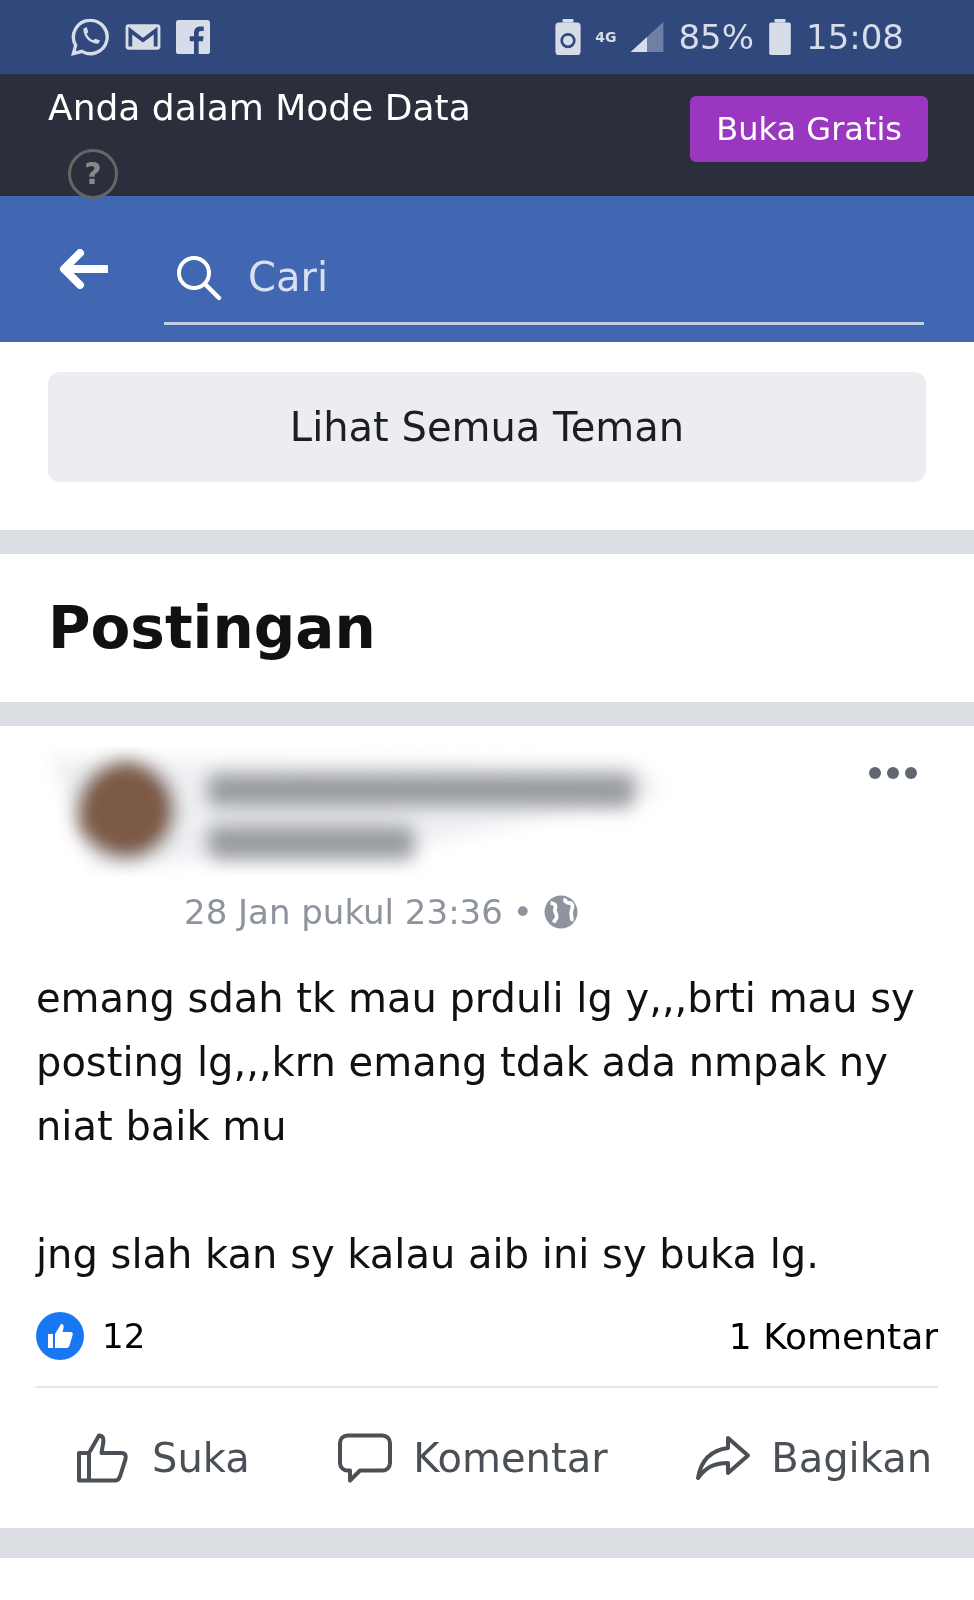 The height and width of the screenshot is (1600, 974). Describe the element at coordinates (780, 37) in the screenshot. I see `battery-icon` at that location.